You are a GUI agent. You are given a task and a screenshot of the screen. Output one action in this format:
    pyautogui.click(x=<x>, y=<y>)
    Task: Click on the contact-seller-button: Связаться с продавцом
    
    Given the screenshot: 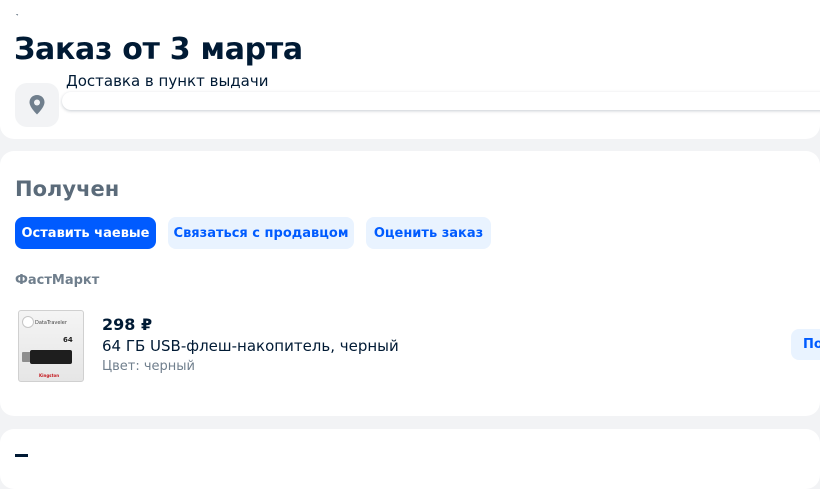 What is the action you would take?
    pyautogui.click(x=261, y=233)
    